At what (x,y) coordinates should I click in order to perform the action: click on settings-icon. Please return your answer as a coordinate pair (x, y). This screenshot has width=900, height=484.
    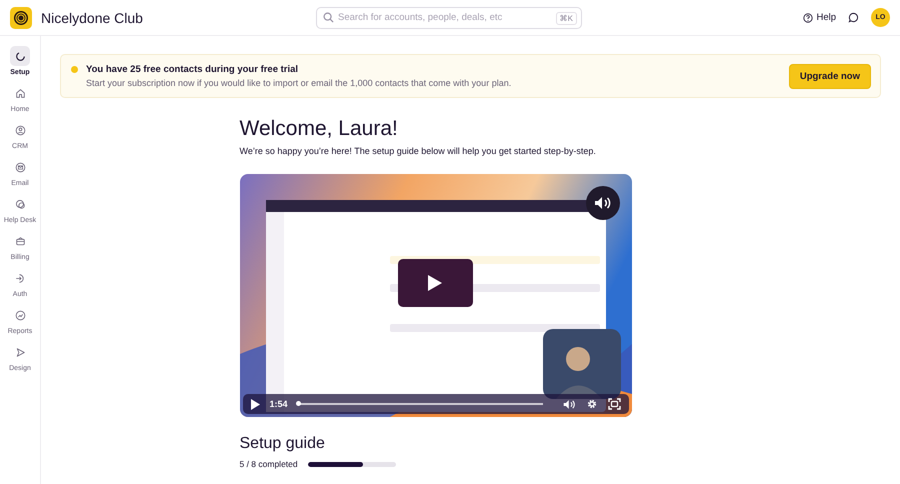
    Looking at the image, I should click on (592, 404).